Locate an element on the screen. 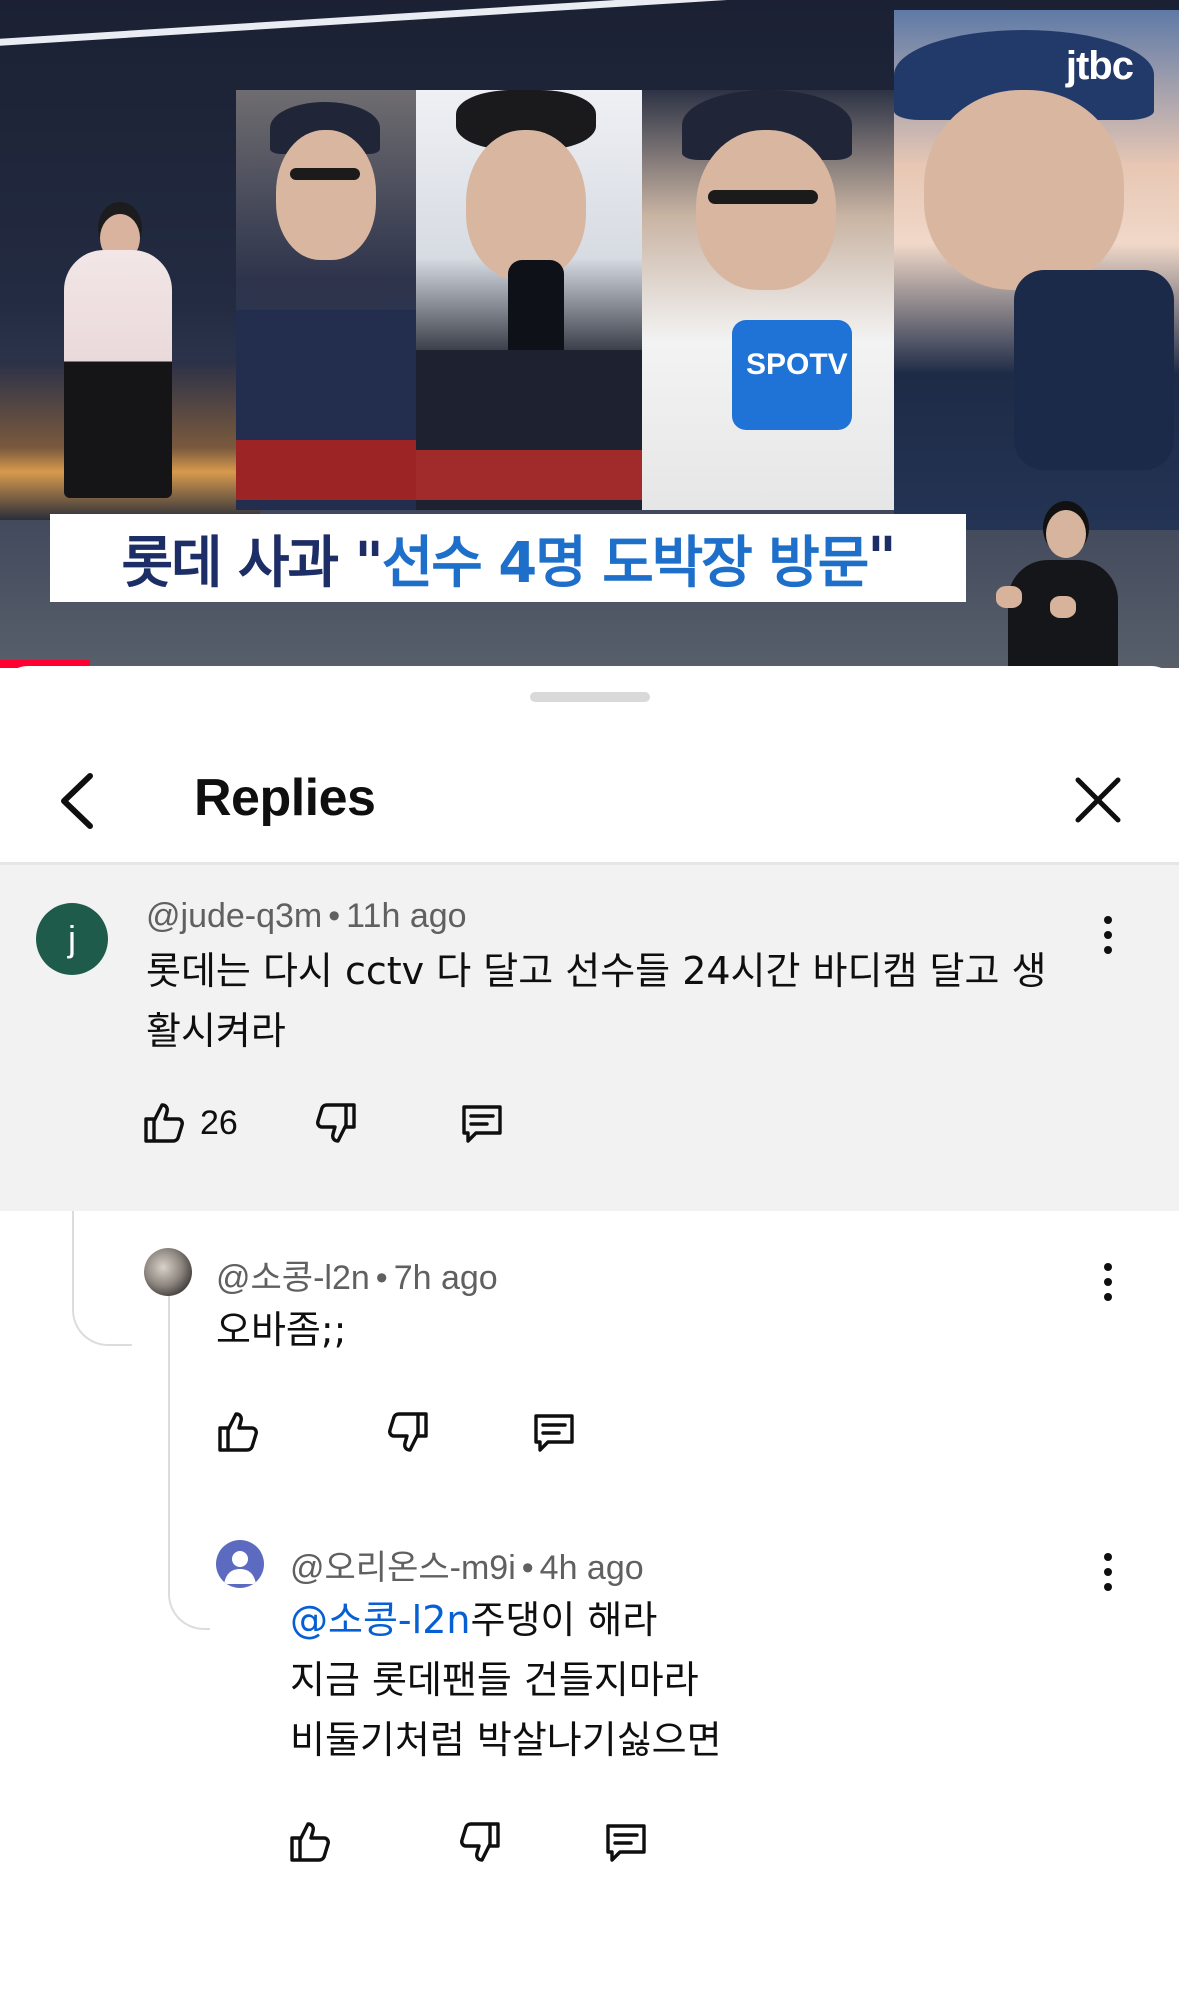 The image size is (1179, 1998). mention-link: @소콩-l2n is located at coordinates (380, 1620).